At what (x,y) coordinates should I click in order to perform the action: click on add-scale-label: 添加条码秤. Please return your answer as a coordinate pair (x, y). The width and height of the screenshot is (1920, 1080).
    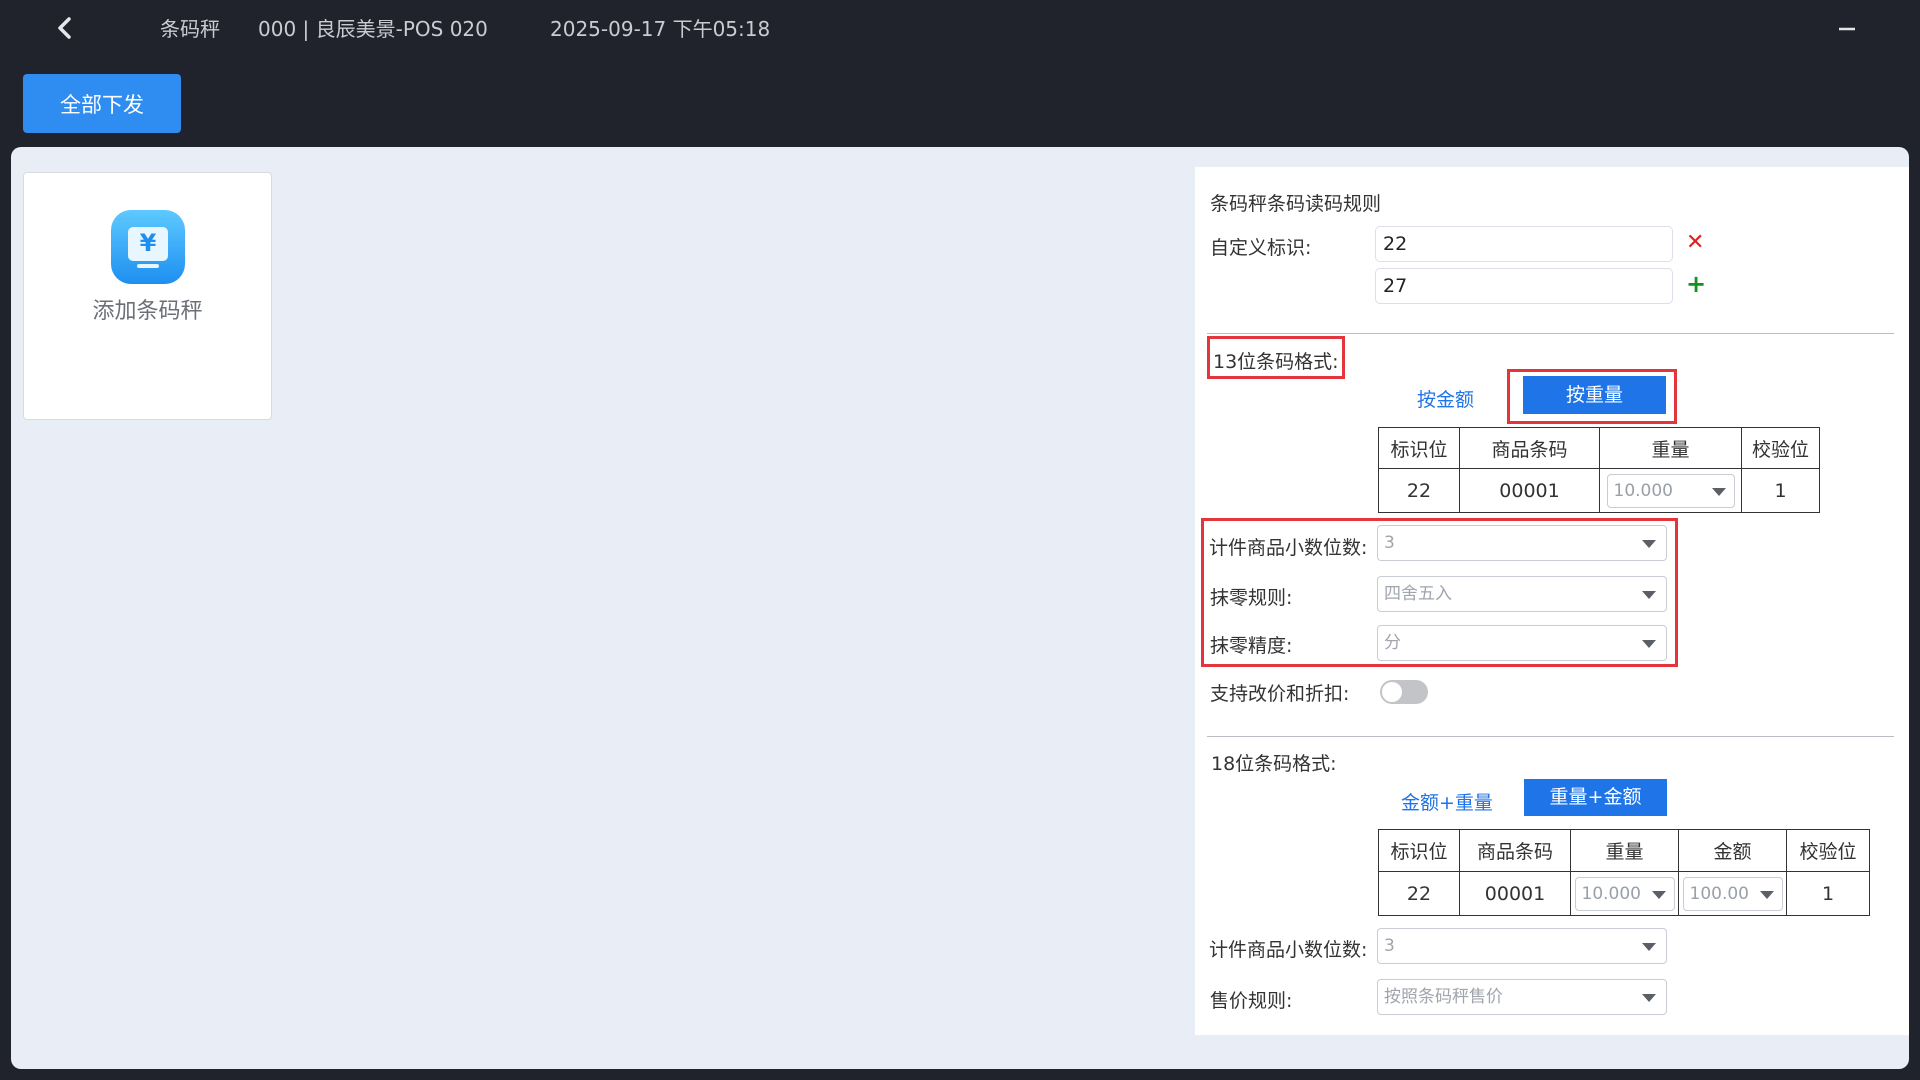
    Looking at the image, I should click on (147, 311).